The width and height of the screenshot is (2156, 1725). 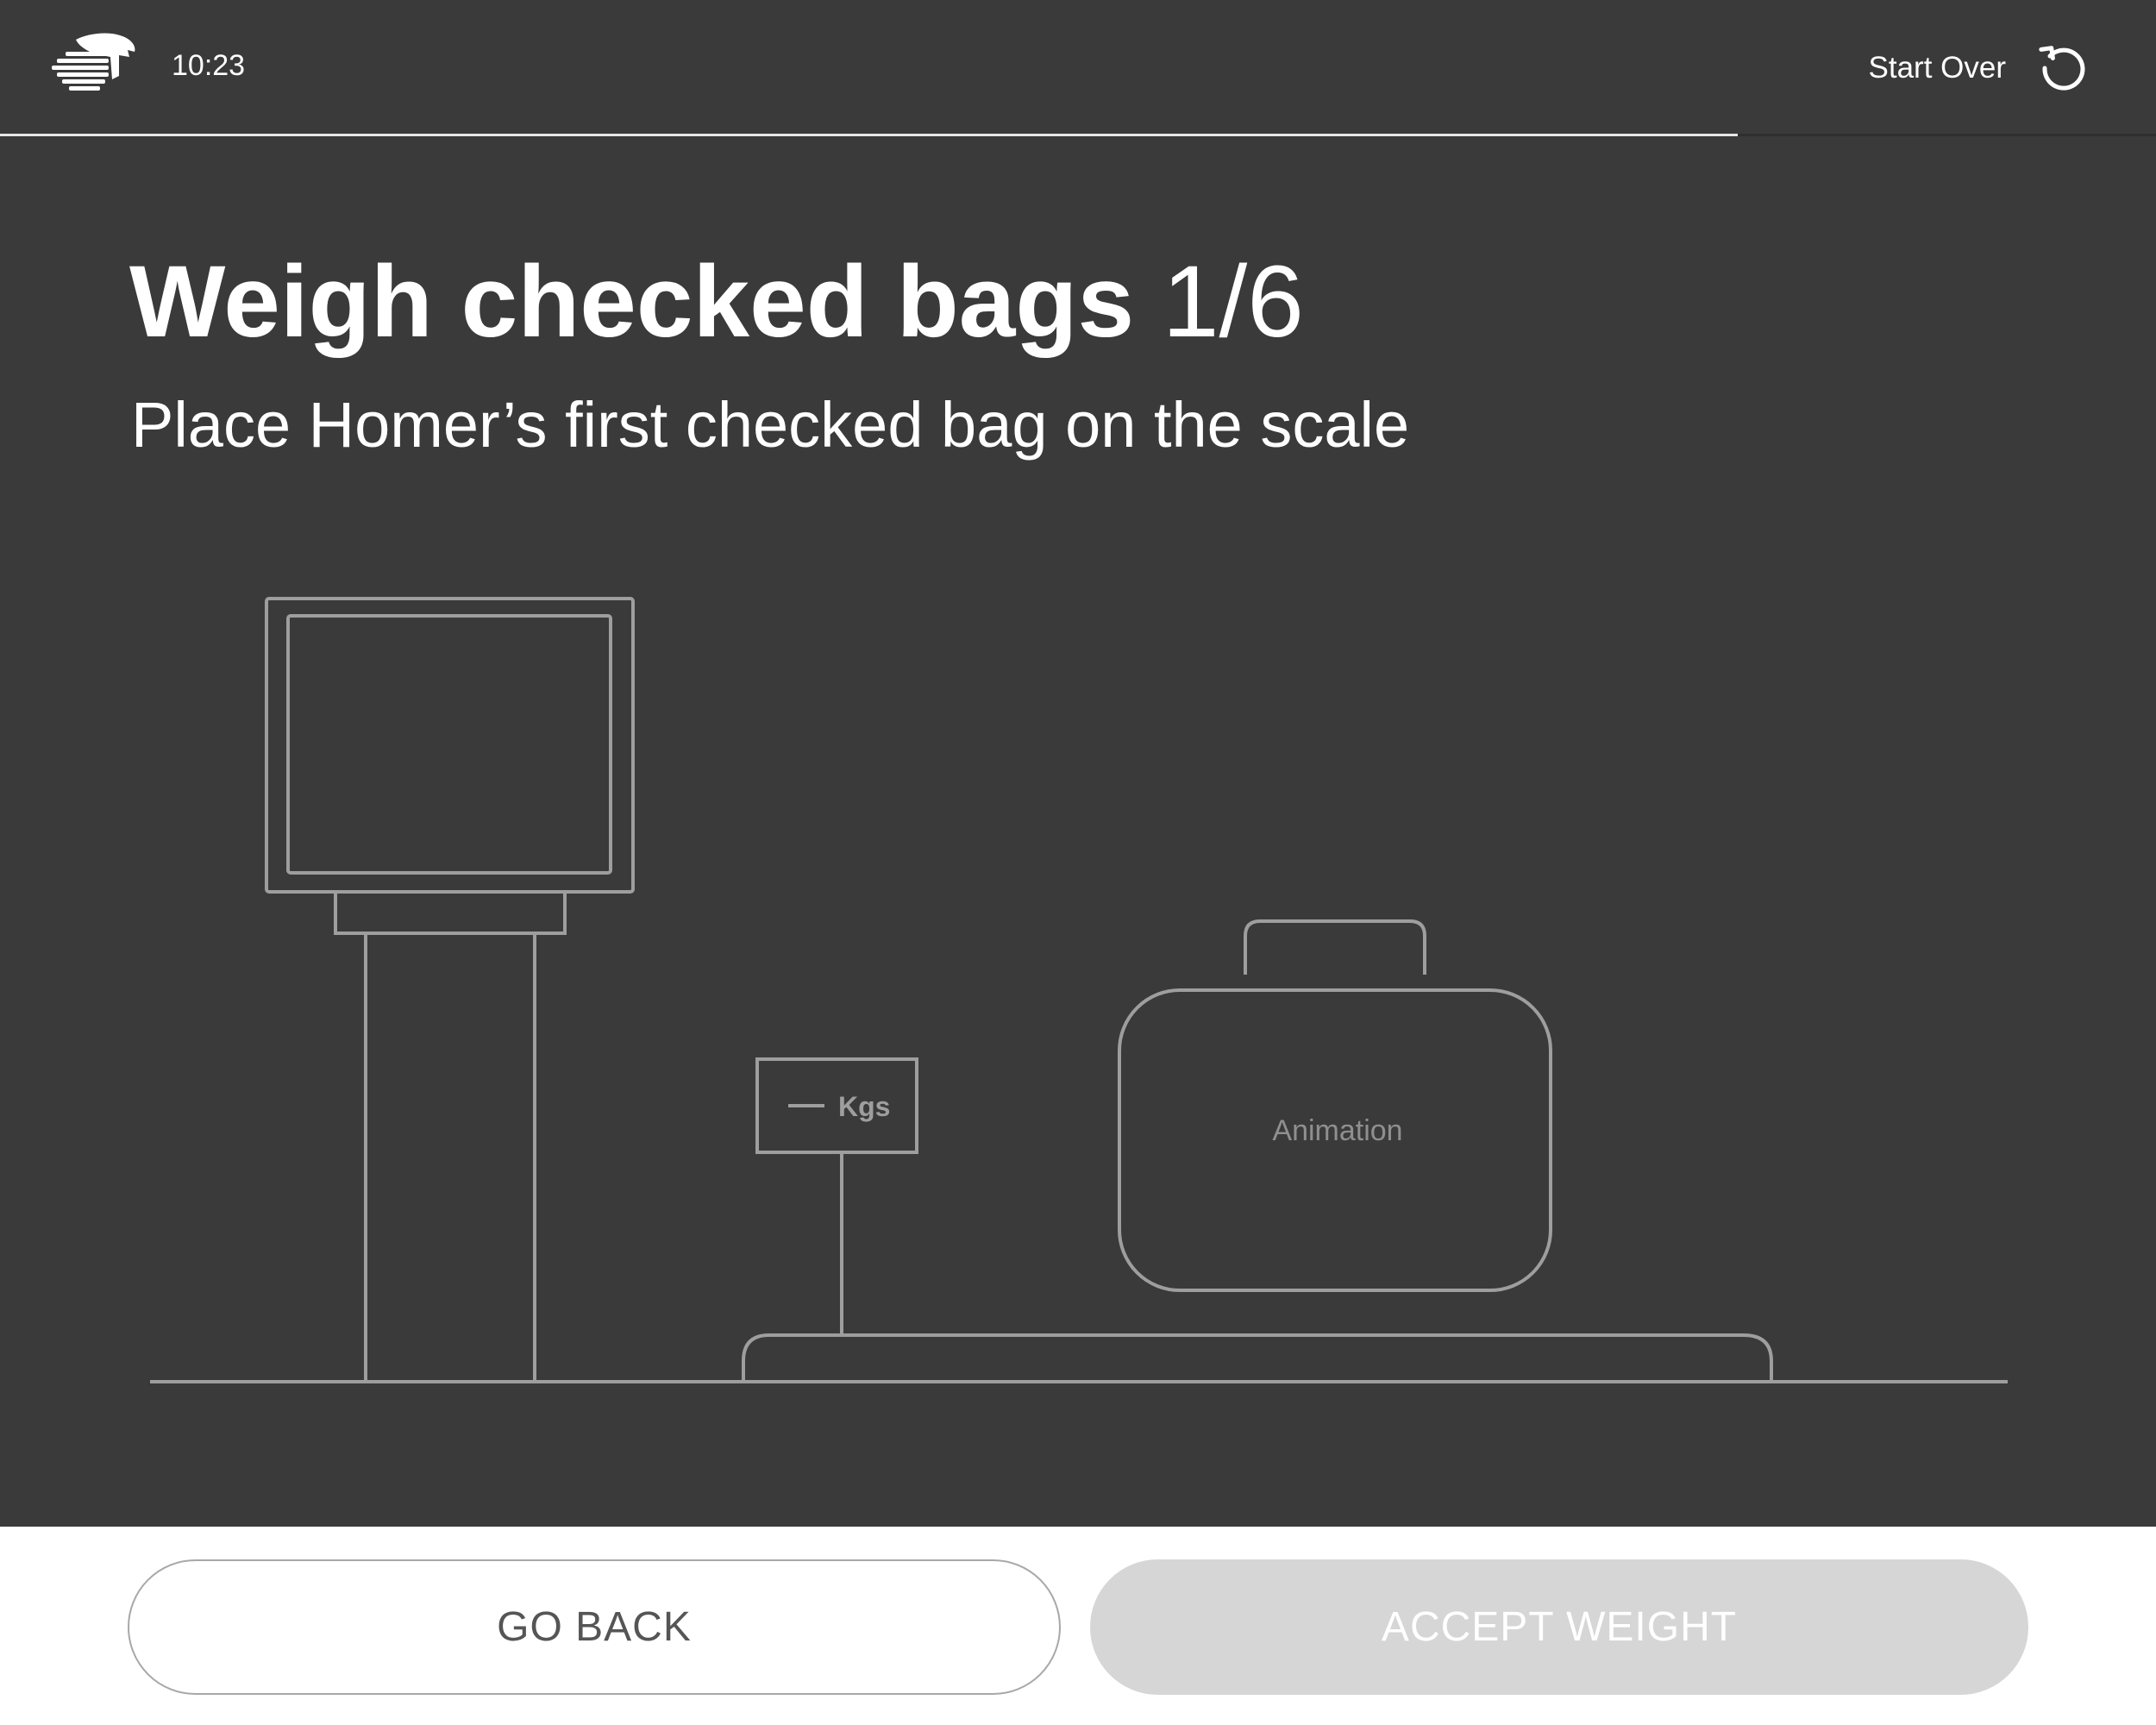 What do you see at coordinates (1337, 1131) in the screenshot?
I see `animation-placeholder-label: Animation` at bounding box center [1337, 1131].